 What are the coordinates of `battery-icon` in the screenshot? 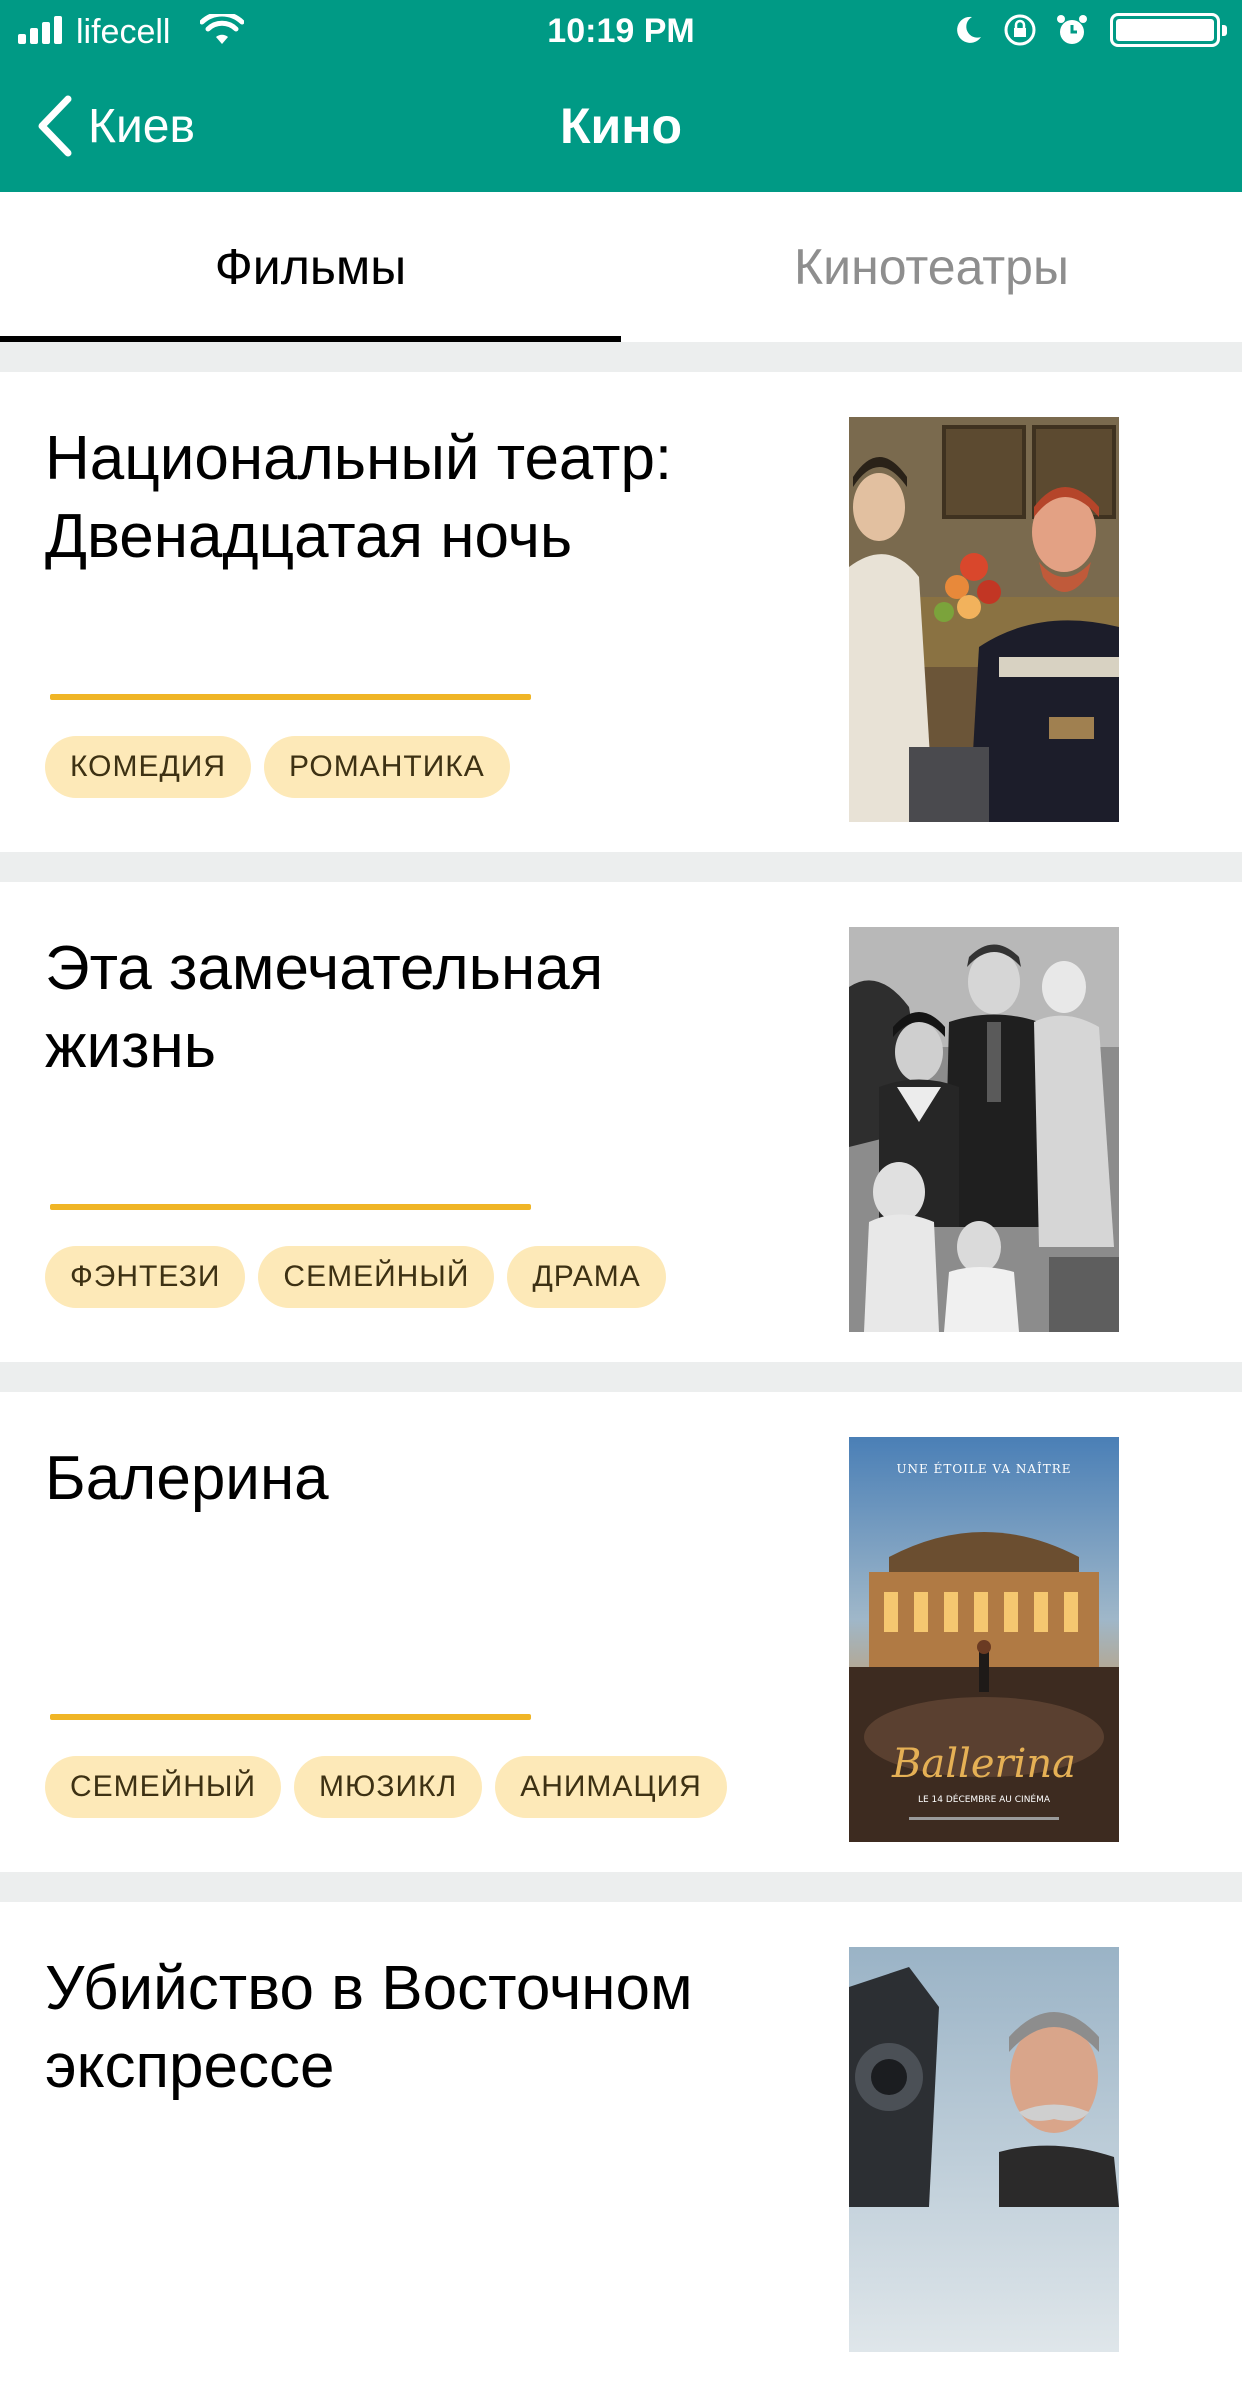 It's located at (1168, 30).